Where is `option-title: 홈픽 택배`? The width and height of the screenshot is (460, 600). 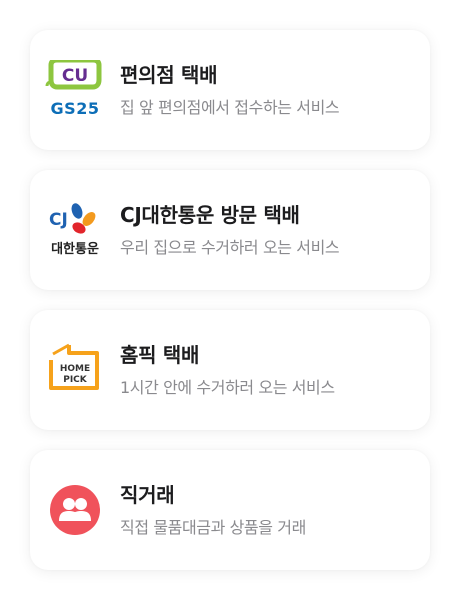
option-title: 홈픽 택배 is located at coordinates (160, 354).